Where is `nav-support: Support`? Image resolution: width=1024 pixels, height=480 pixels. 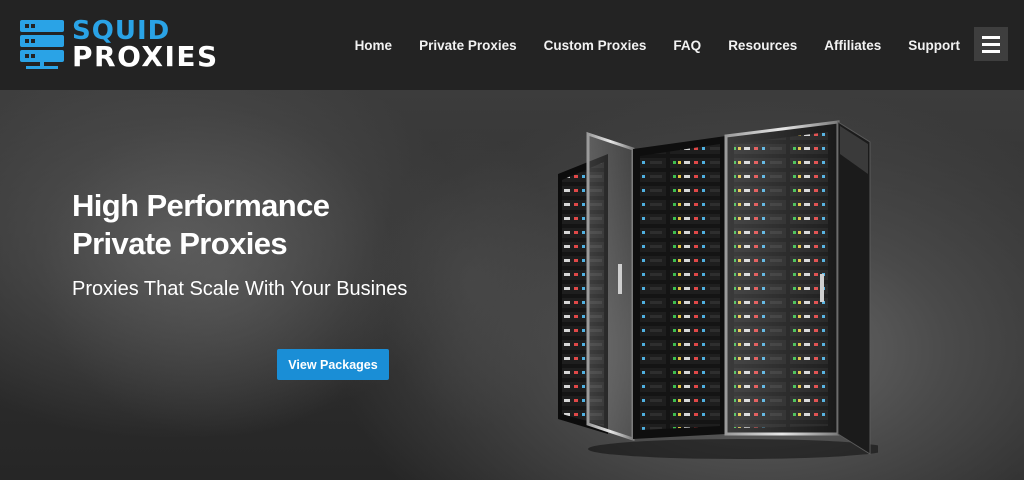 nav-support: Support is located at coordinates (934, 45).